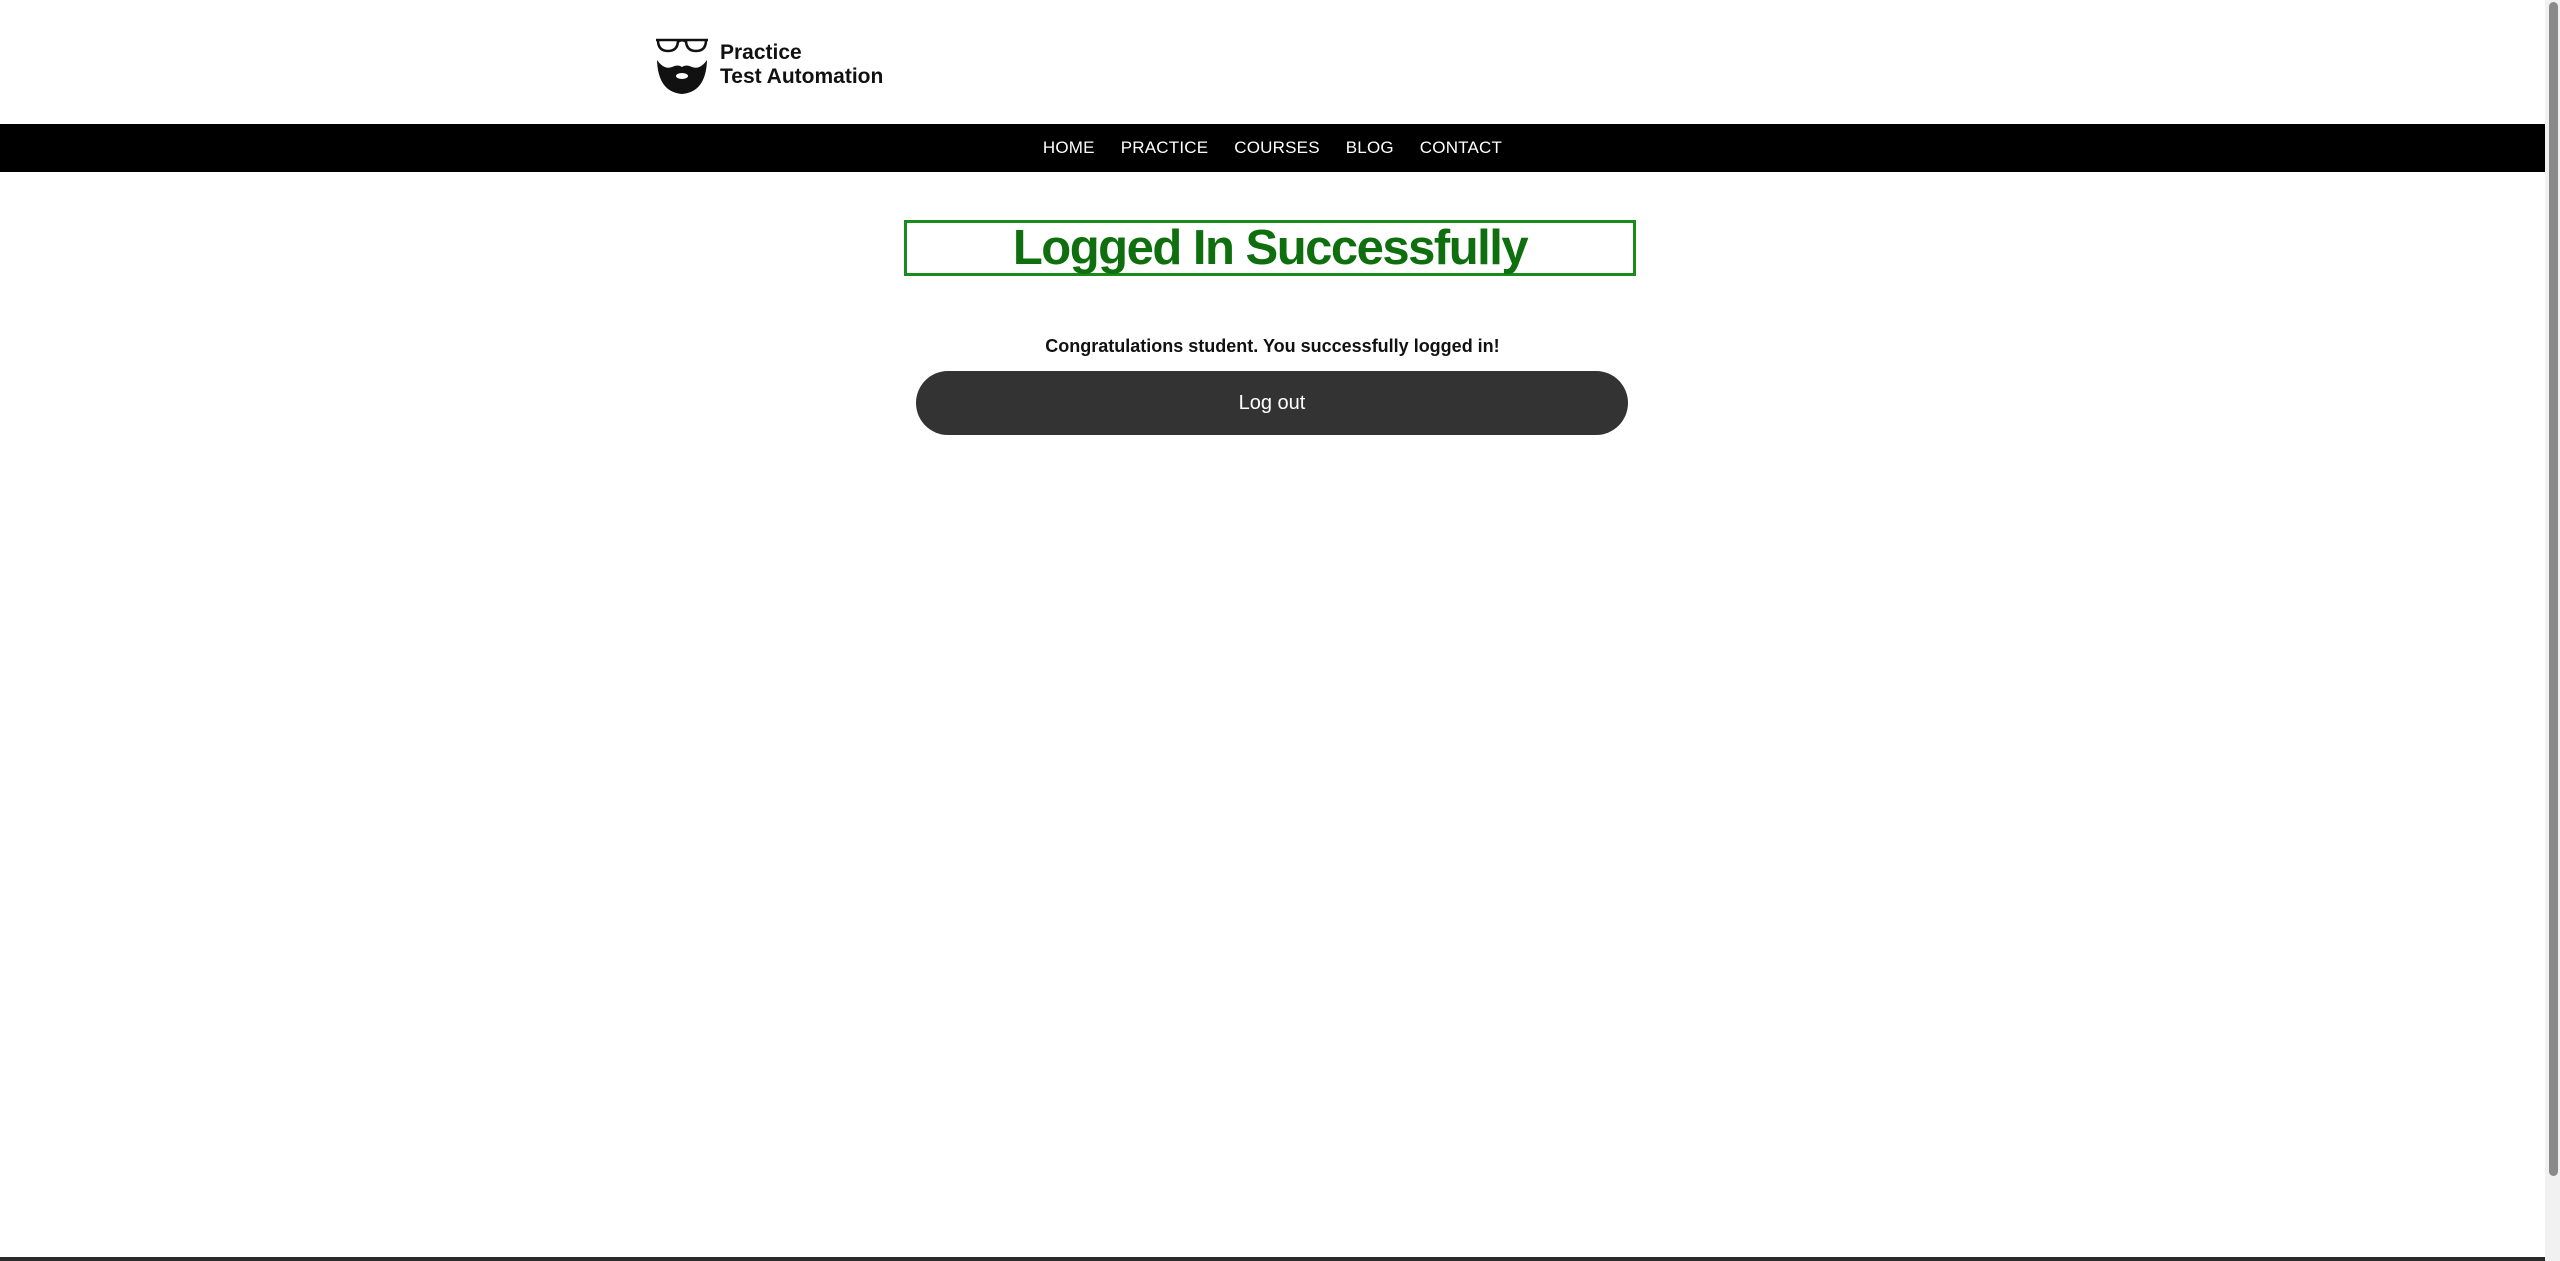 The image size is (2560, 1261). I want to click on page-title: Logged In Successfully, so click(1270, 248).